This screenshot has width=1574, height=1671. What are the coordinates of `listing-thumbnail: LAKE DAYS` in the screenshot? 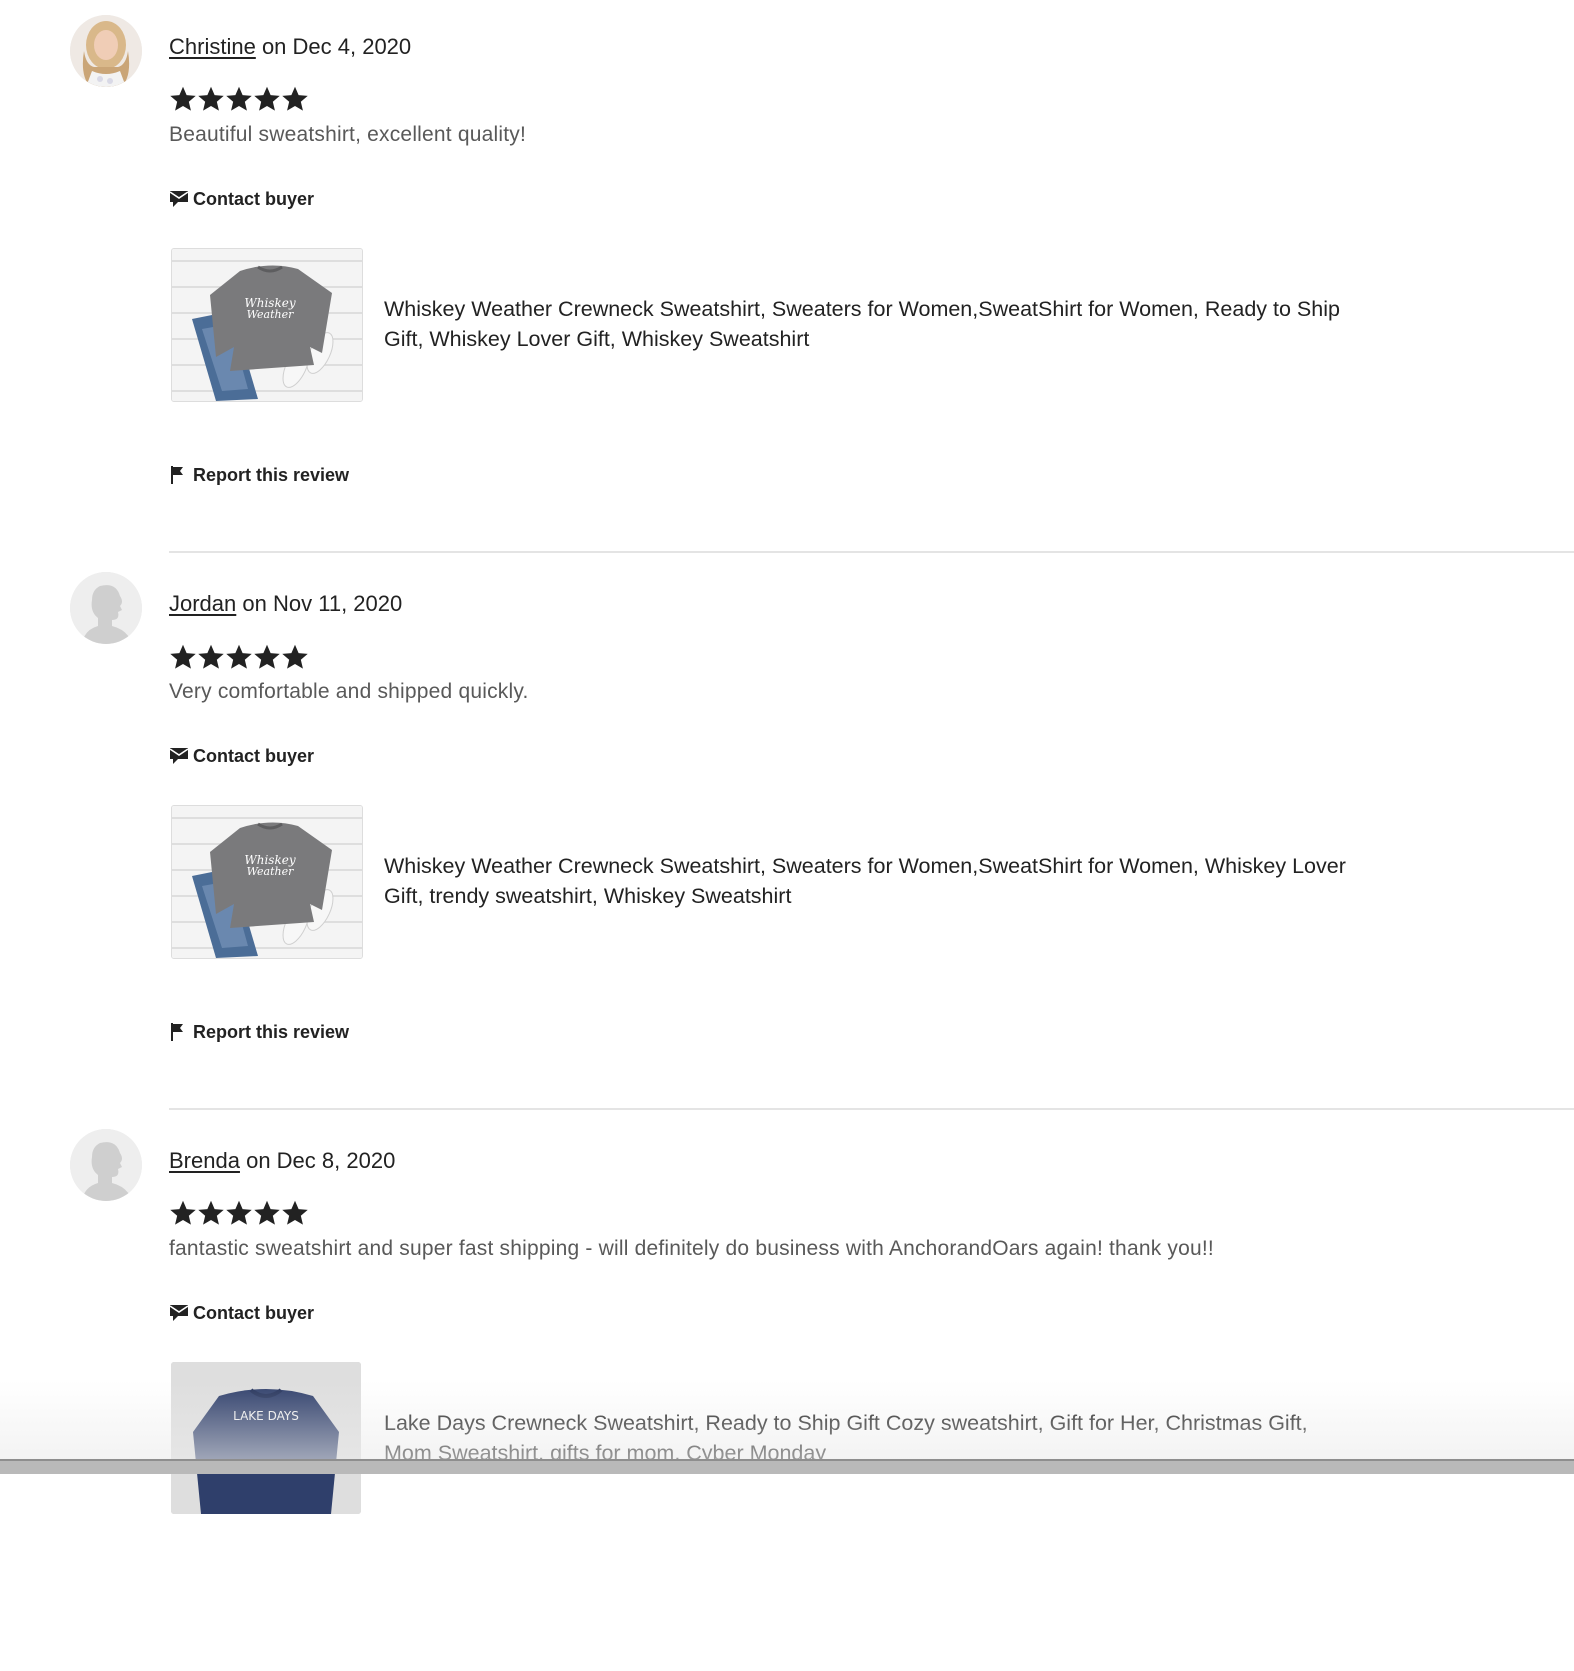 It's located at (266, 1438).